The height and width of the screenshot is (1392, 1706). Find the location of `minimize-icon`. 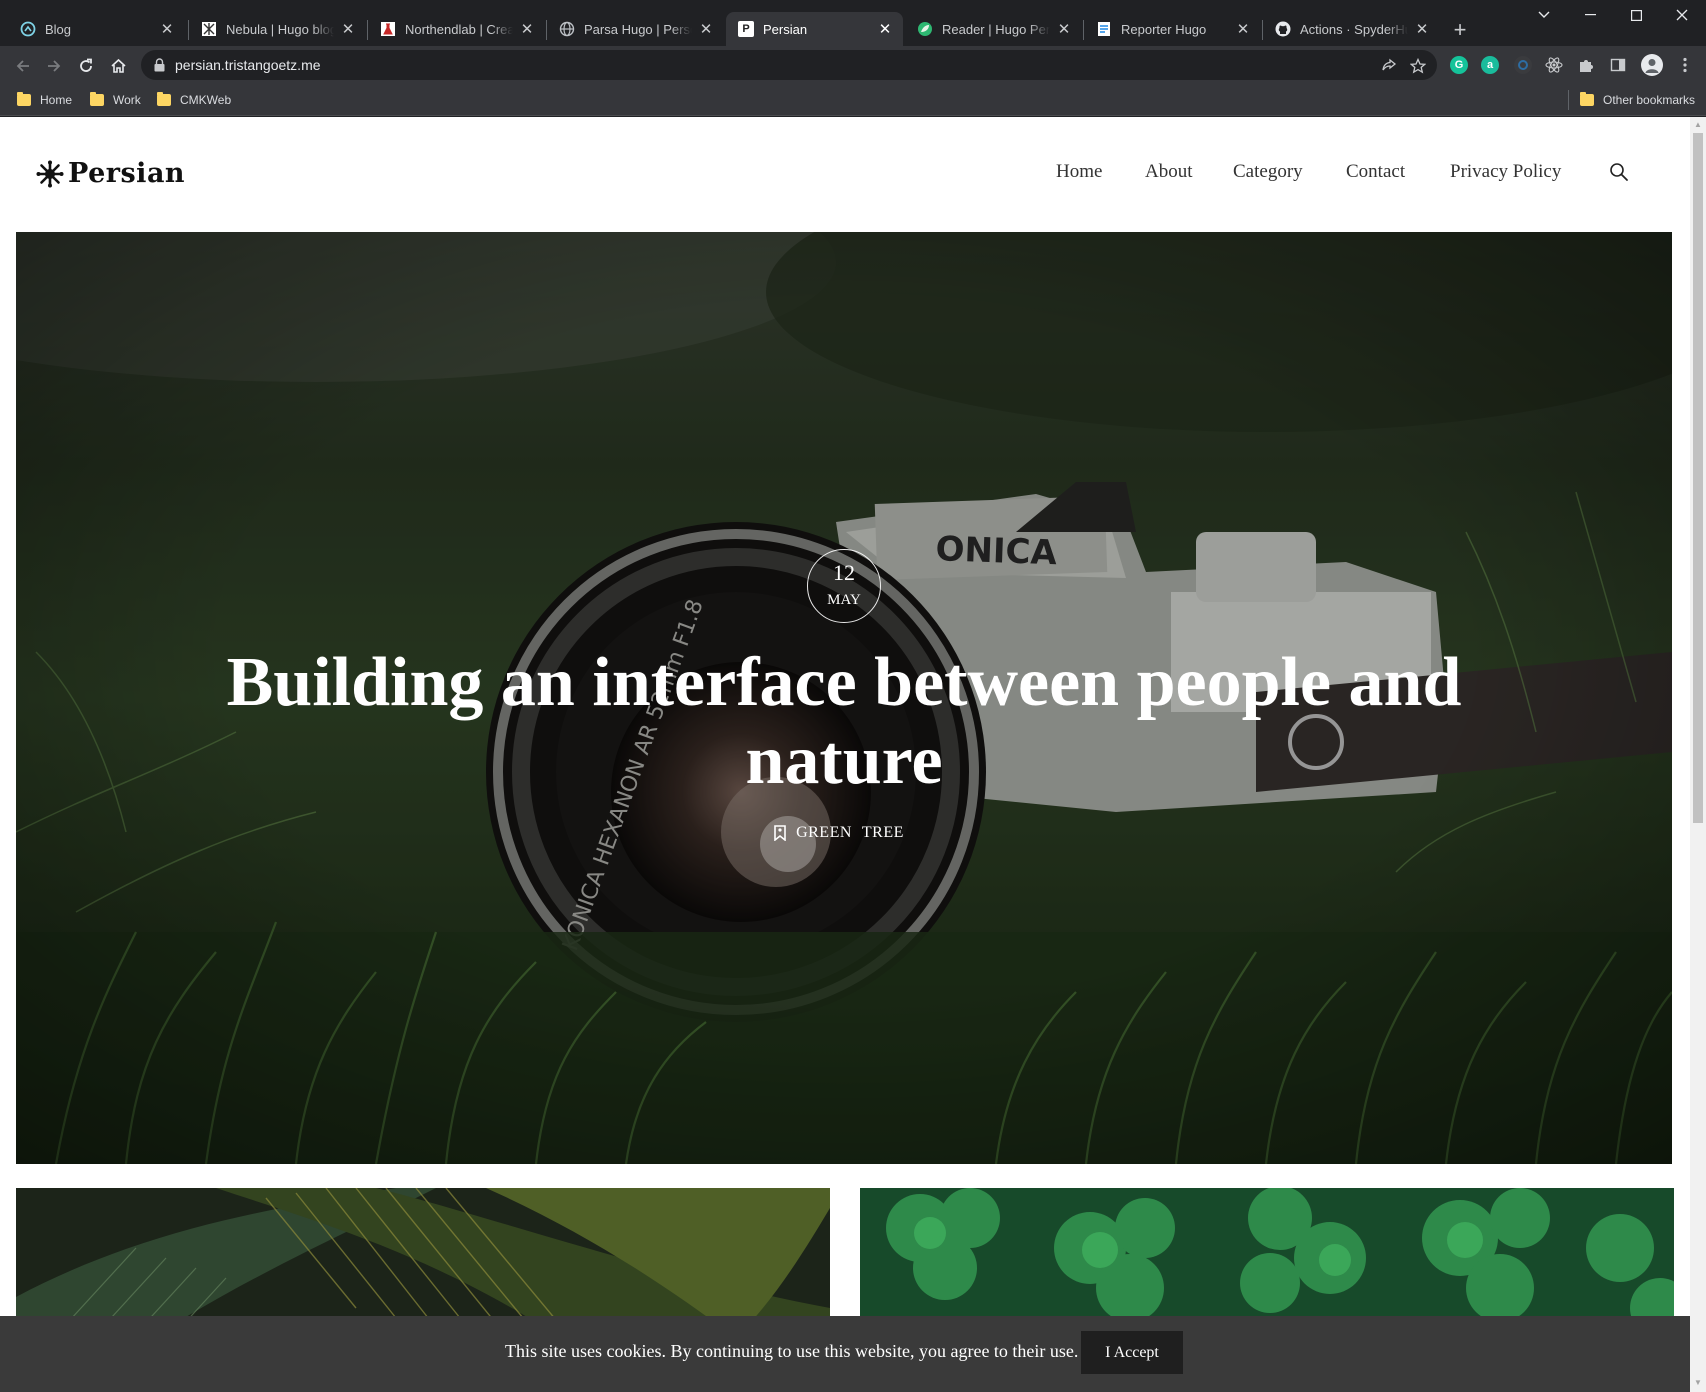

minimize-icon is located at coordinates (1590, 15).